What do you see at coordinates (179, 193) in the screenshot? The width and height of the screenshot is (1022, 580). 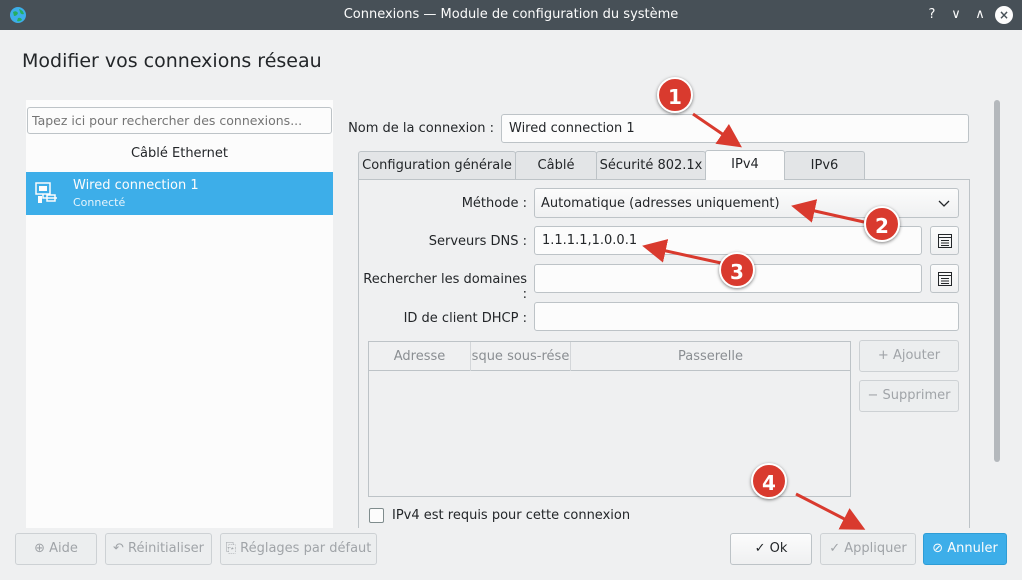 I see `connection-item-wired: Wired connection 1 Connecté` at bounding box center [179, 193].